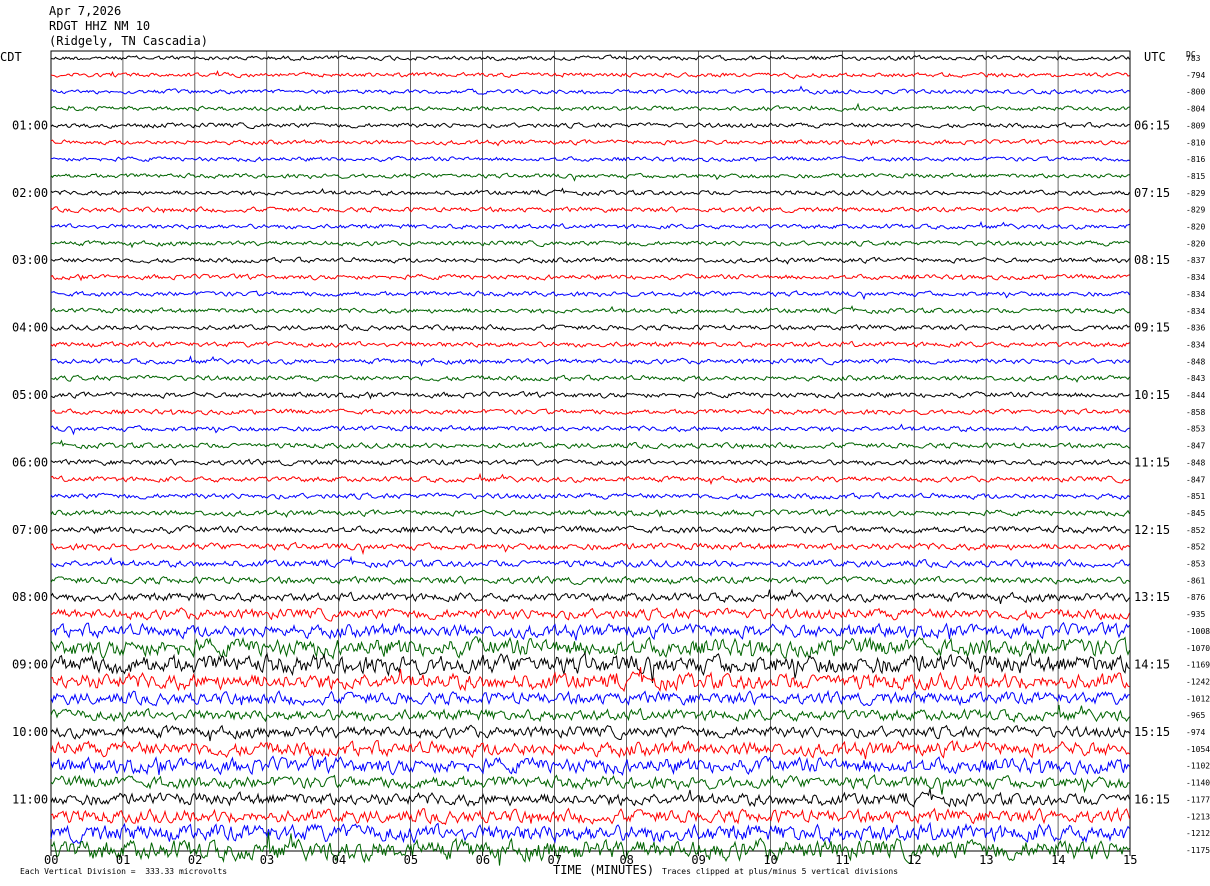 The height and width of the screenshot is (886, 1210). I want to click on dc-offset-label: -853, so click(1195, 429).